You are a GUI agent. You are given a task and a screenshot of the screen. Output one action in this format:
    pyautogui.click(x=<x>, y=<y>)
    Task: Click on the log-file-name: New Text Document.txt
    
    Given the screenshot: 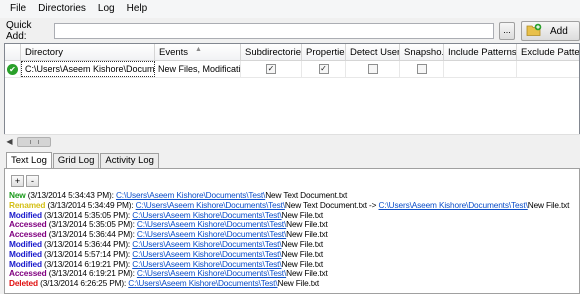 What is the action you would take?
    pyautogui.click(x=306, y=195)
    